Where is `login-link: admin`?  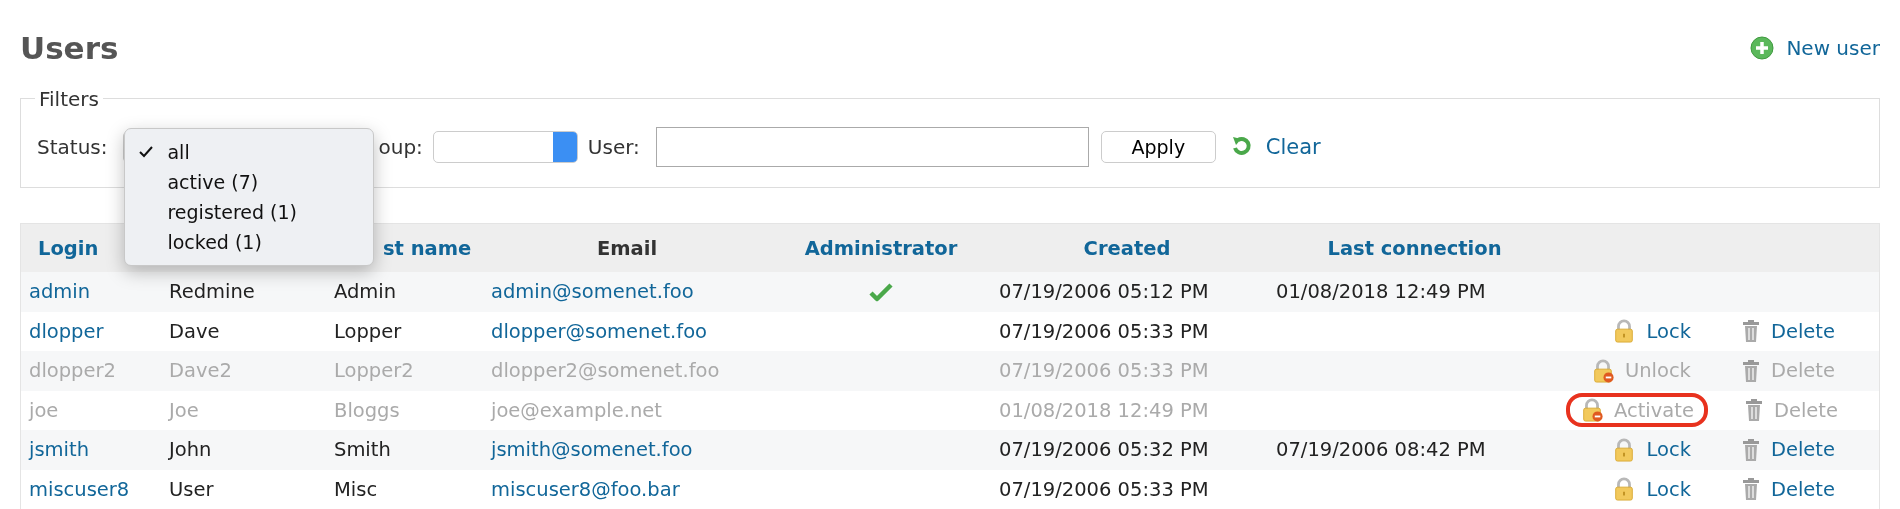 login-link: admin is located at coordinates (91, 292).